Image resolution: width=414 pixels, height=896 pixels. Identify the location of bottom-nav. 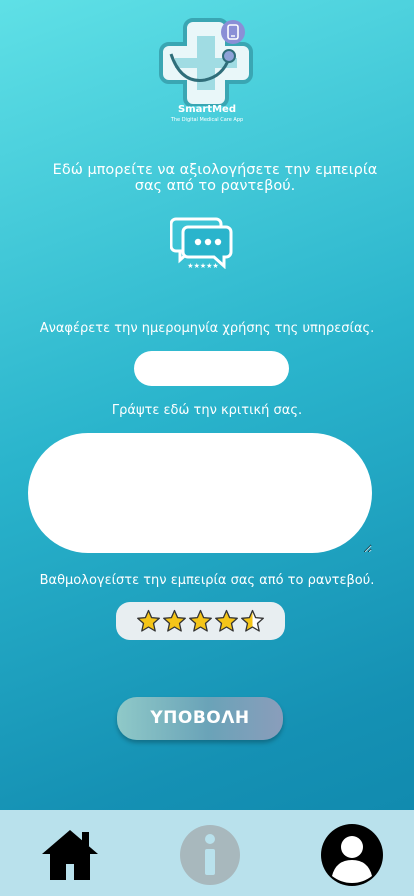
(207, 853).